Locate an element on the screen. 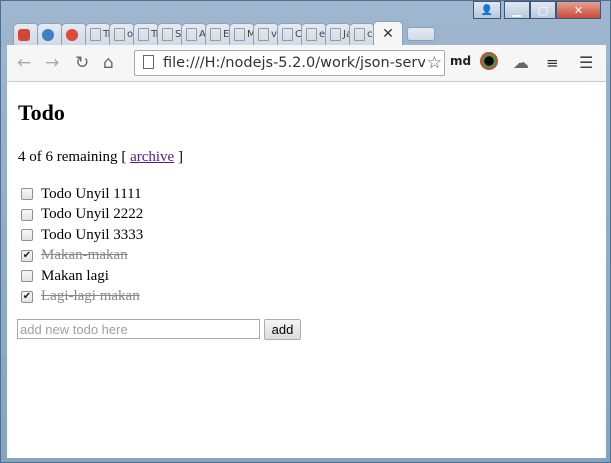 Image resolution: width=611 pixels, height=463 pixels. todo-text: Makan-makan is located at coordinates (84, 255).